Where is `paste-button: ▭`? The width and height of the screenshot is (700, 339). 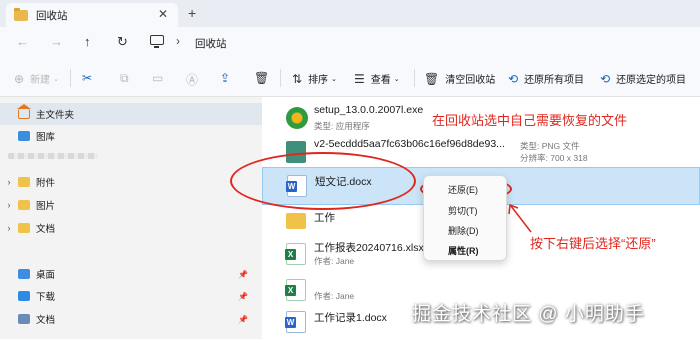
paste-button: ▭ is located at coordinates (160, 78).